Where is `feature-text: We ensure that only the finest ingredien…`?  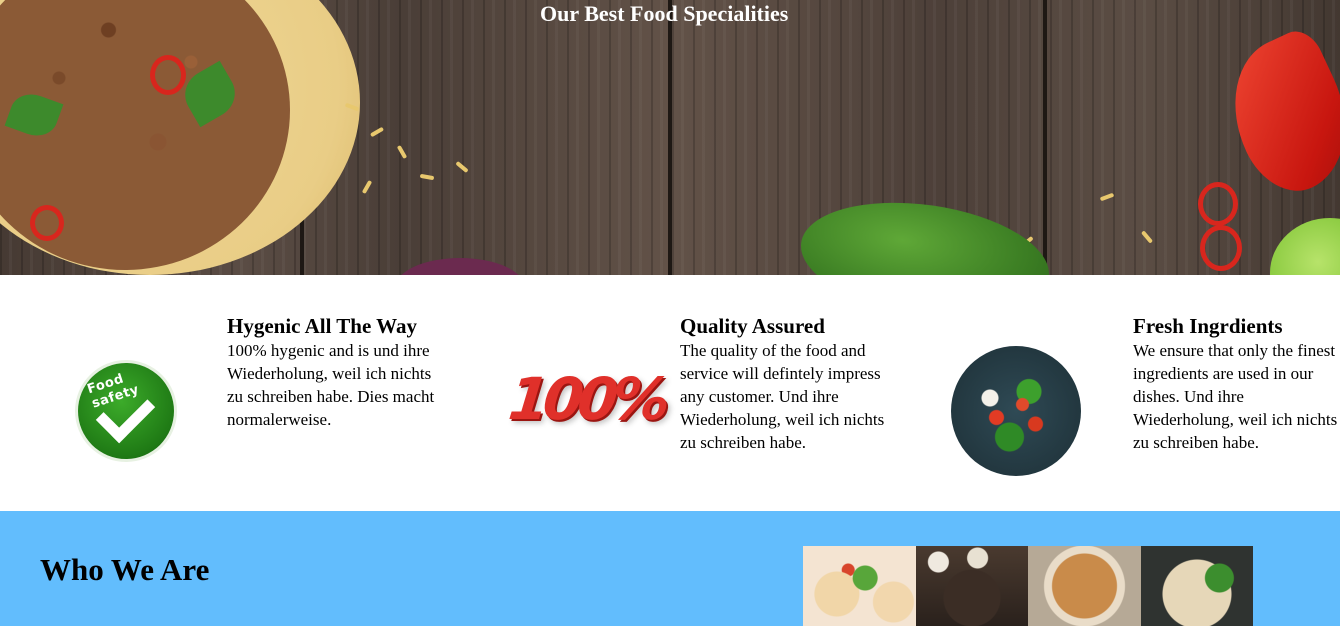 feature-text: We ensure that only the finest ingredien… is located at coordinates (1235, 396).